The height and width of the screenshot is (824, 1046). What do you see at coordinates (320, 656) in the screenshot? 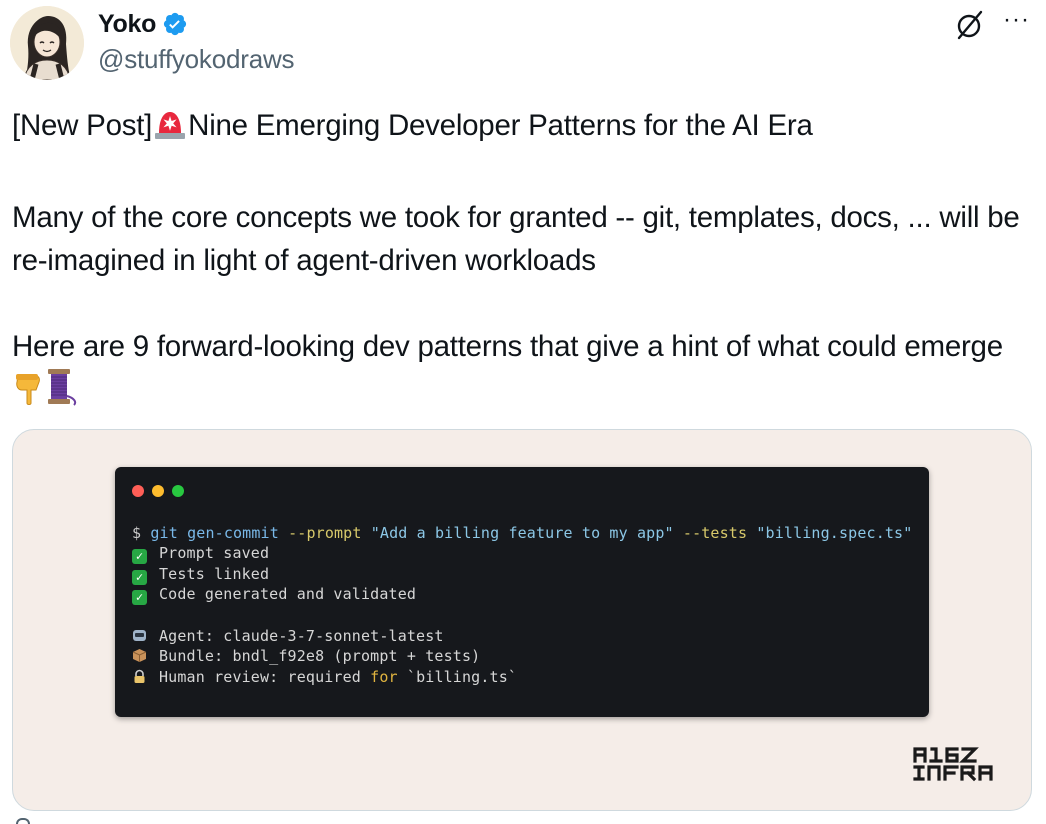
I see `terminal-bundle-text: Bundle: bndl_f92e8 (prompt + tests)` at bounding box center [320, 656].